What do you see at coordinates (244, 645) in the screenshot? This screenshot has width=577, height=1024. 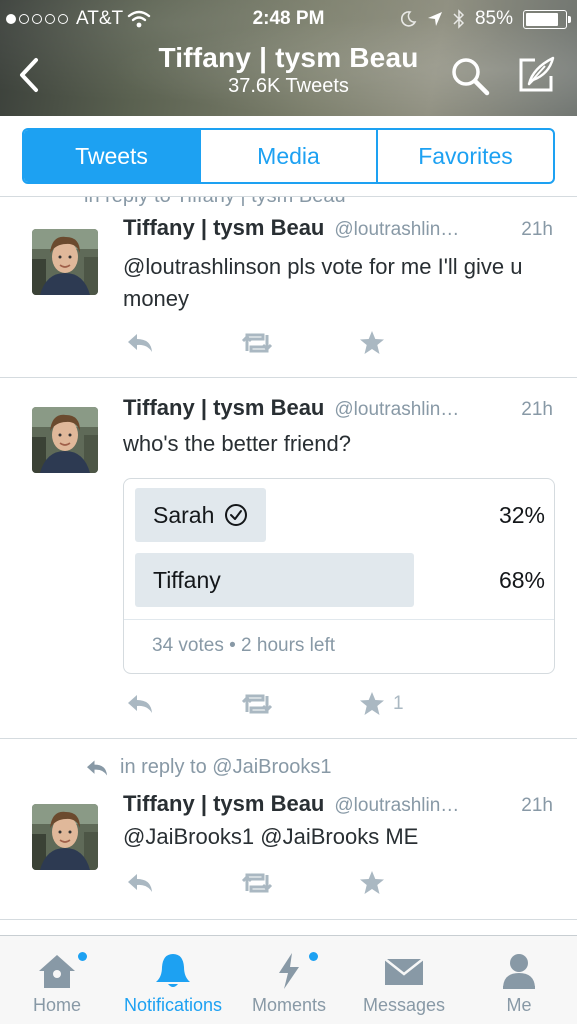 I see `poll-footer: 34 votes • 2 hours left` at bounding box center [244, 645].